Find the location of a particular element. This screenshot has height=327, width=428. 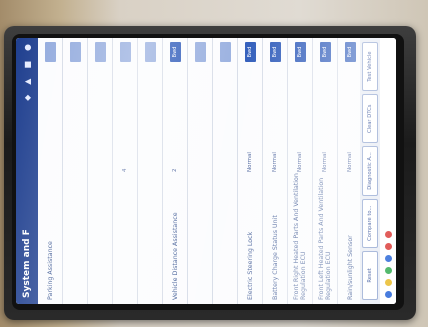

ecu-row: Battery Charge Status Unit Normal Bwd is located at coordinates (275, 171).